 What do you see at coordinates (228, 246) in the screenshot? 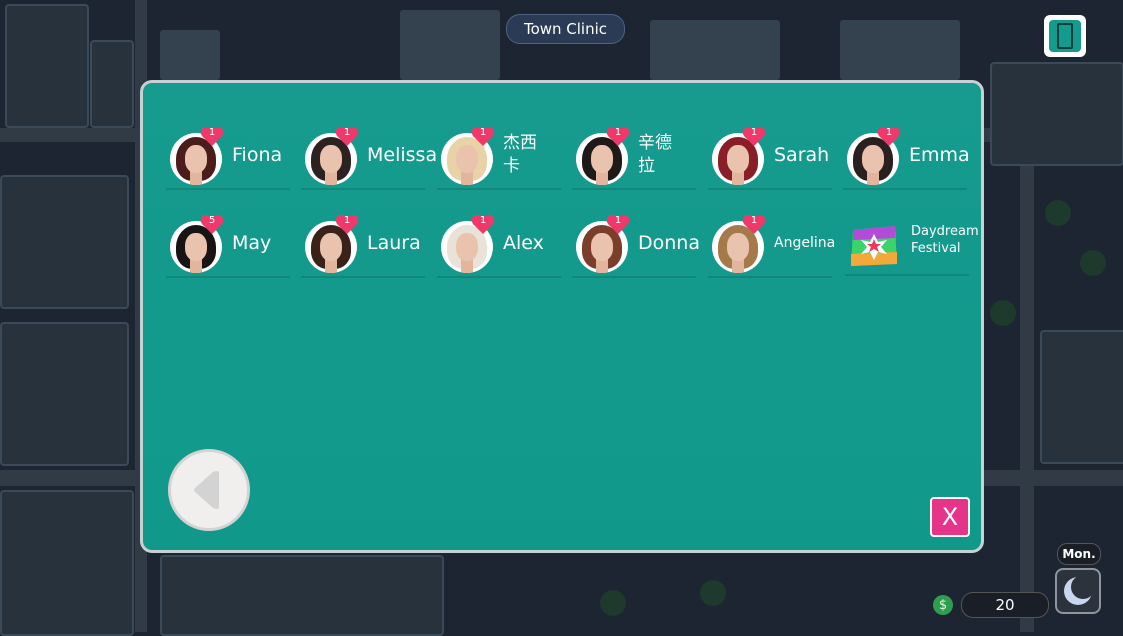
I see `contact-entry: 5 May` at bounding box center [228, 246].